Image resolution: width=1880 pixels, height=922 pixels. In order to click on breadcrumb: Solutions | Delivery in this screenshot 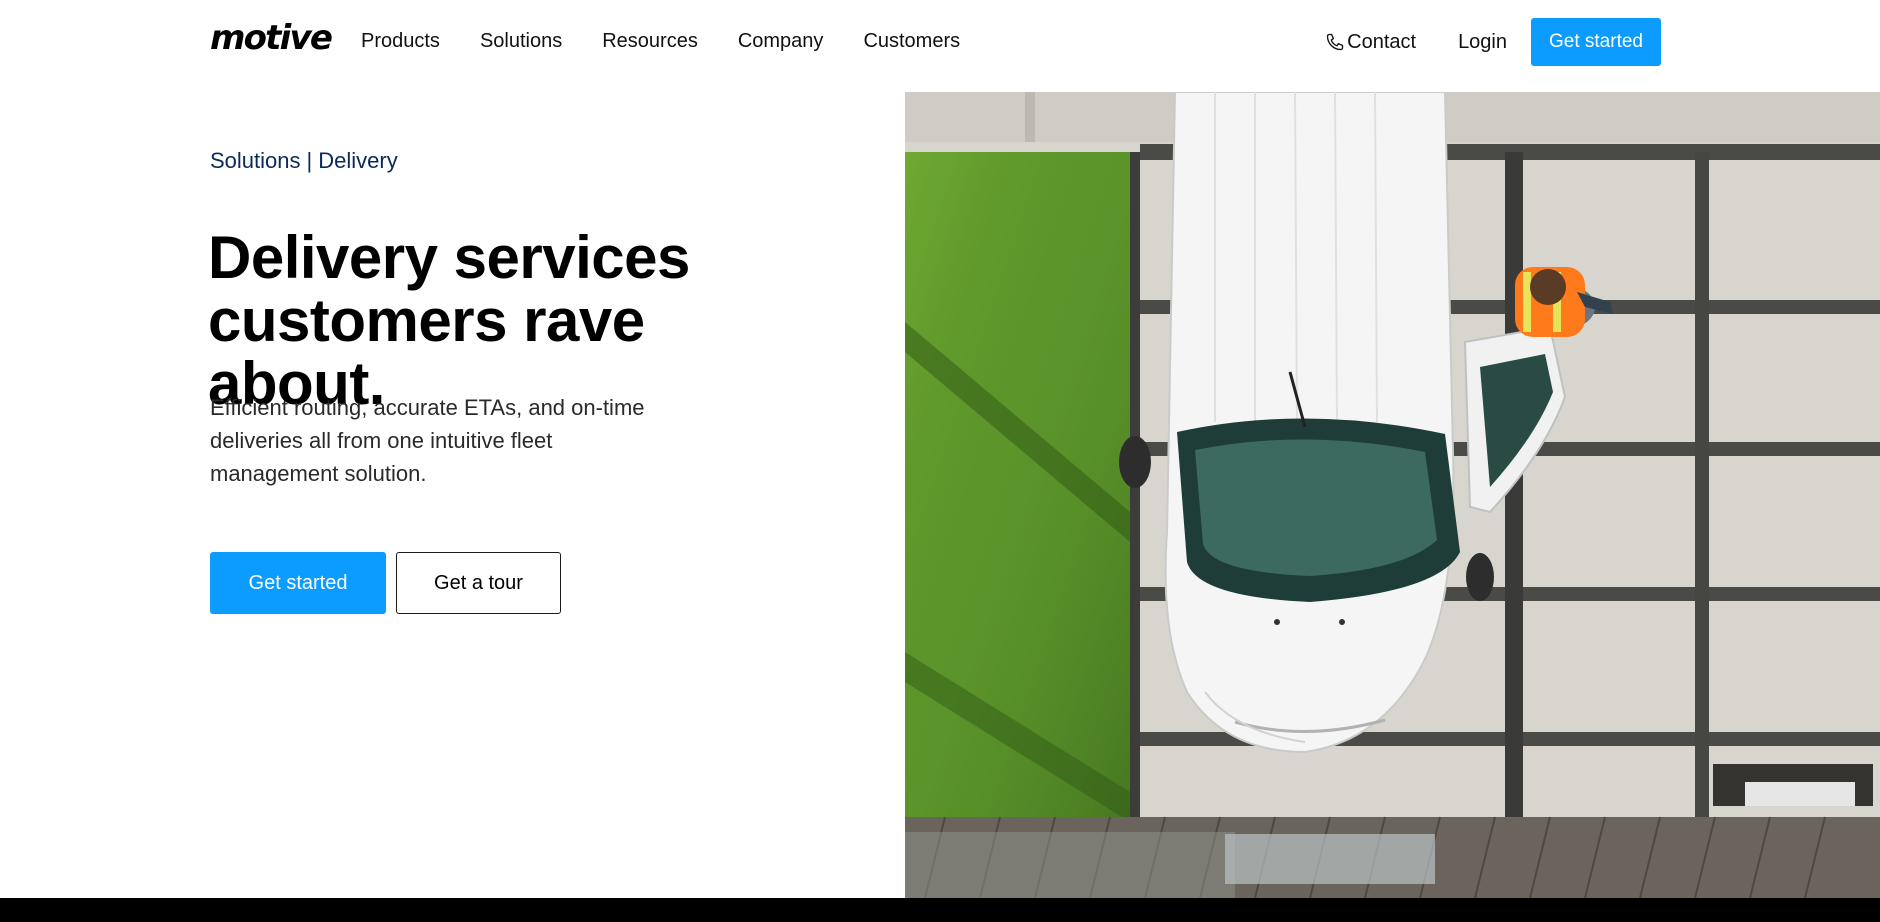, I will do `click(304, 161)`.